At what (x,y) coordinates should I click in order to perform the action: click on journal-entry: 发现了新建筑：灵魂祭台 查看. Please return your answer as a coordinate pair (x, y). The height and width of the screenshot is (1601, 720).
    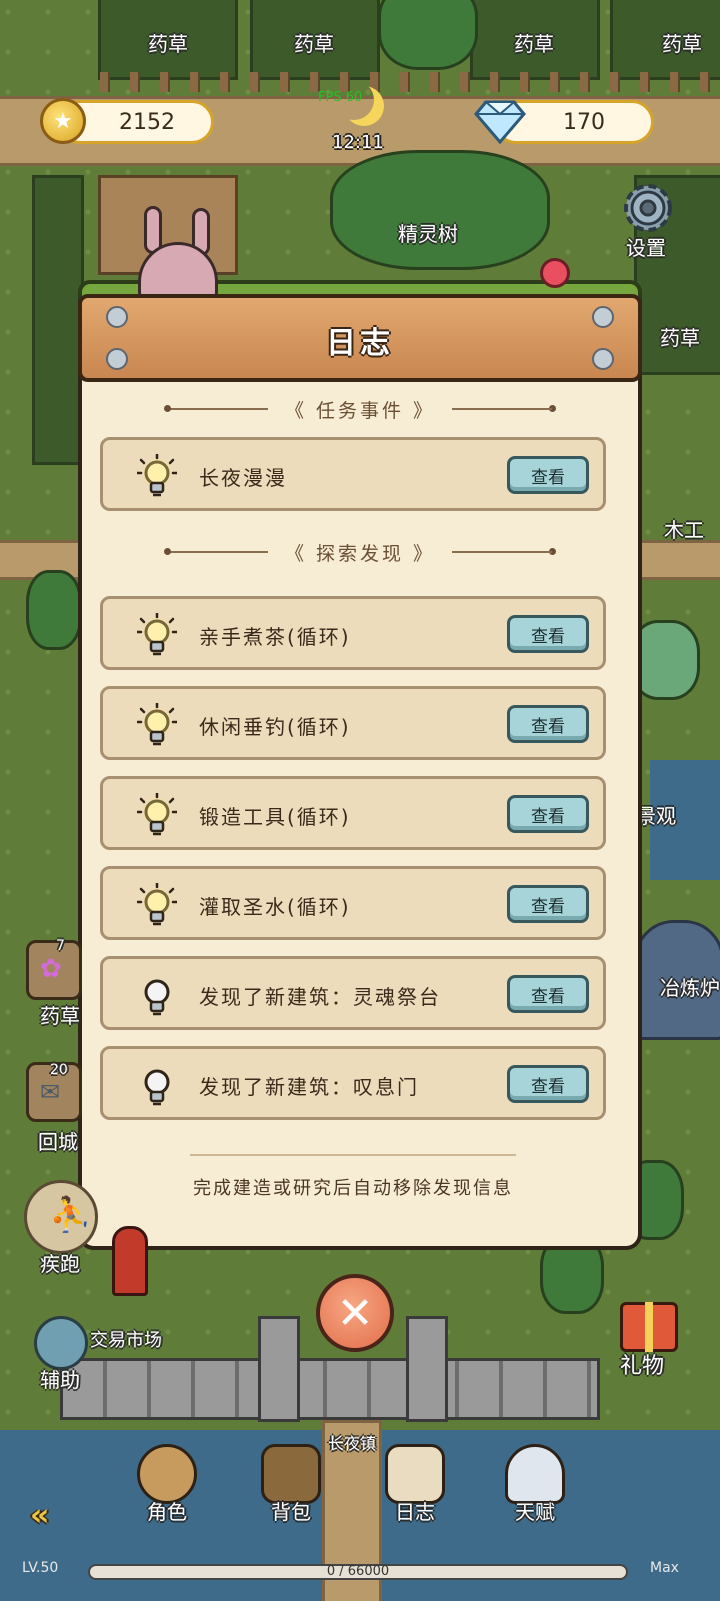
    Looking at the image, I should click on (353, 993).